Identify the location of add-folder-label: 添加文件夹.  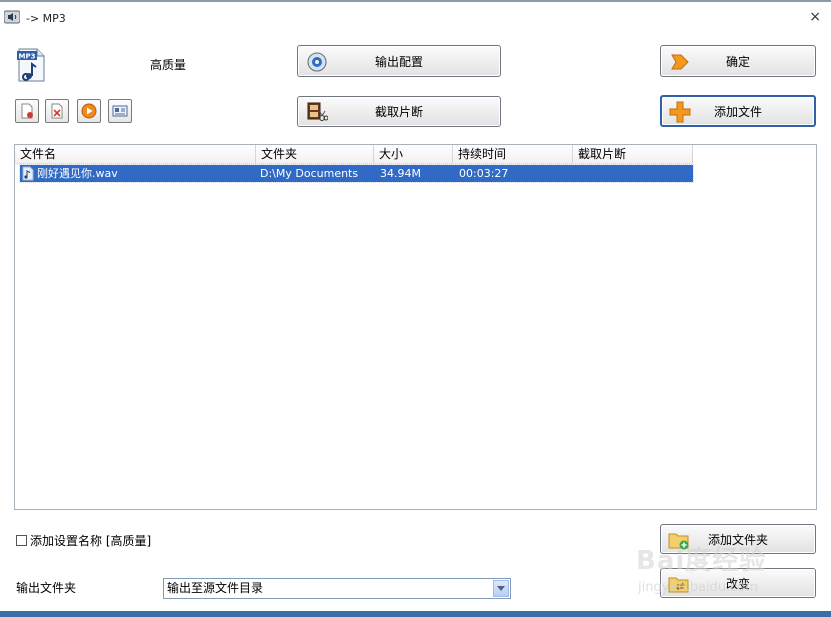
(737, 539).